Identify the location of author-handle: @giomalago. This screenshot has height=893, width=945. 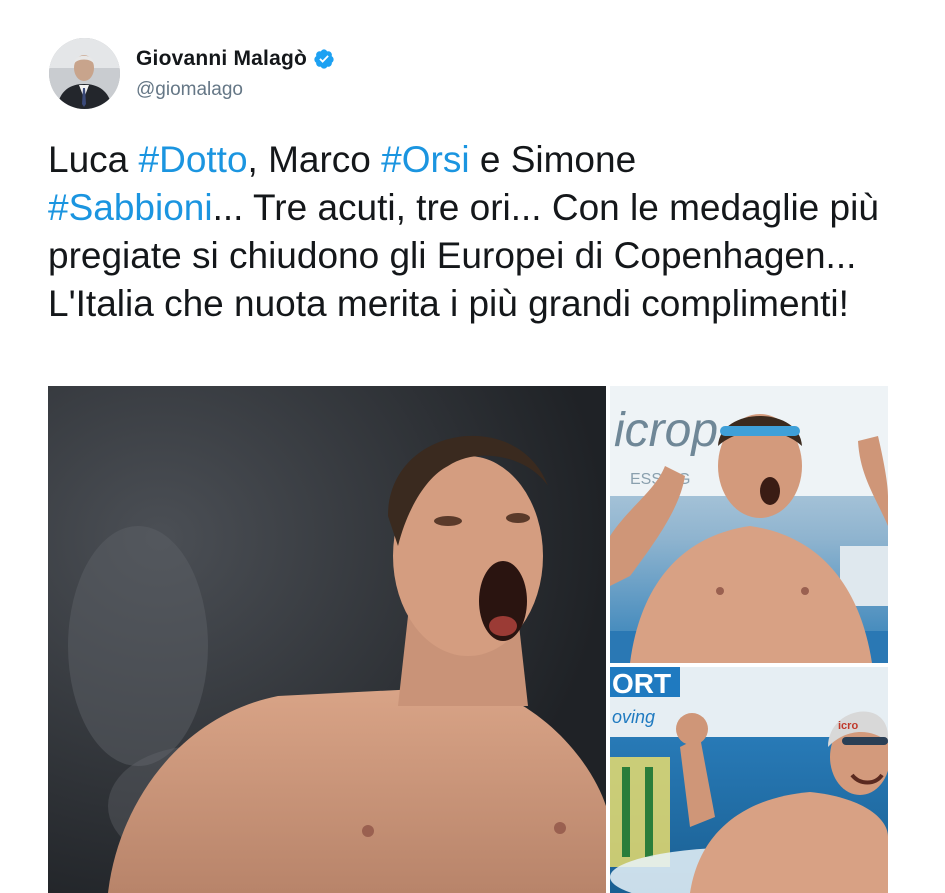
(189, 90).